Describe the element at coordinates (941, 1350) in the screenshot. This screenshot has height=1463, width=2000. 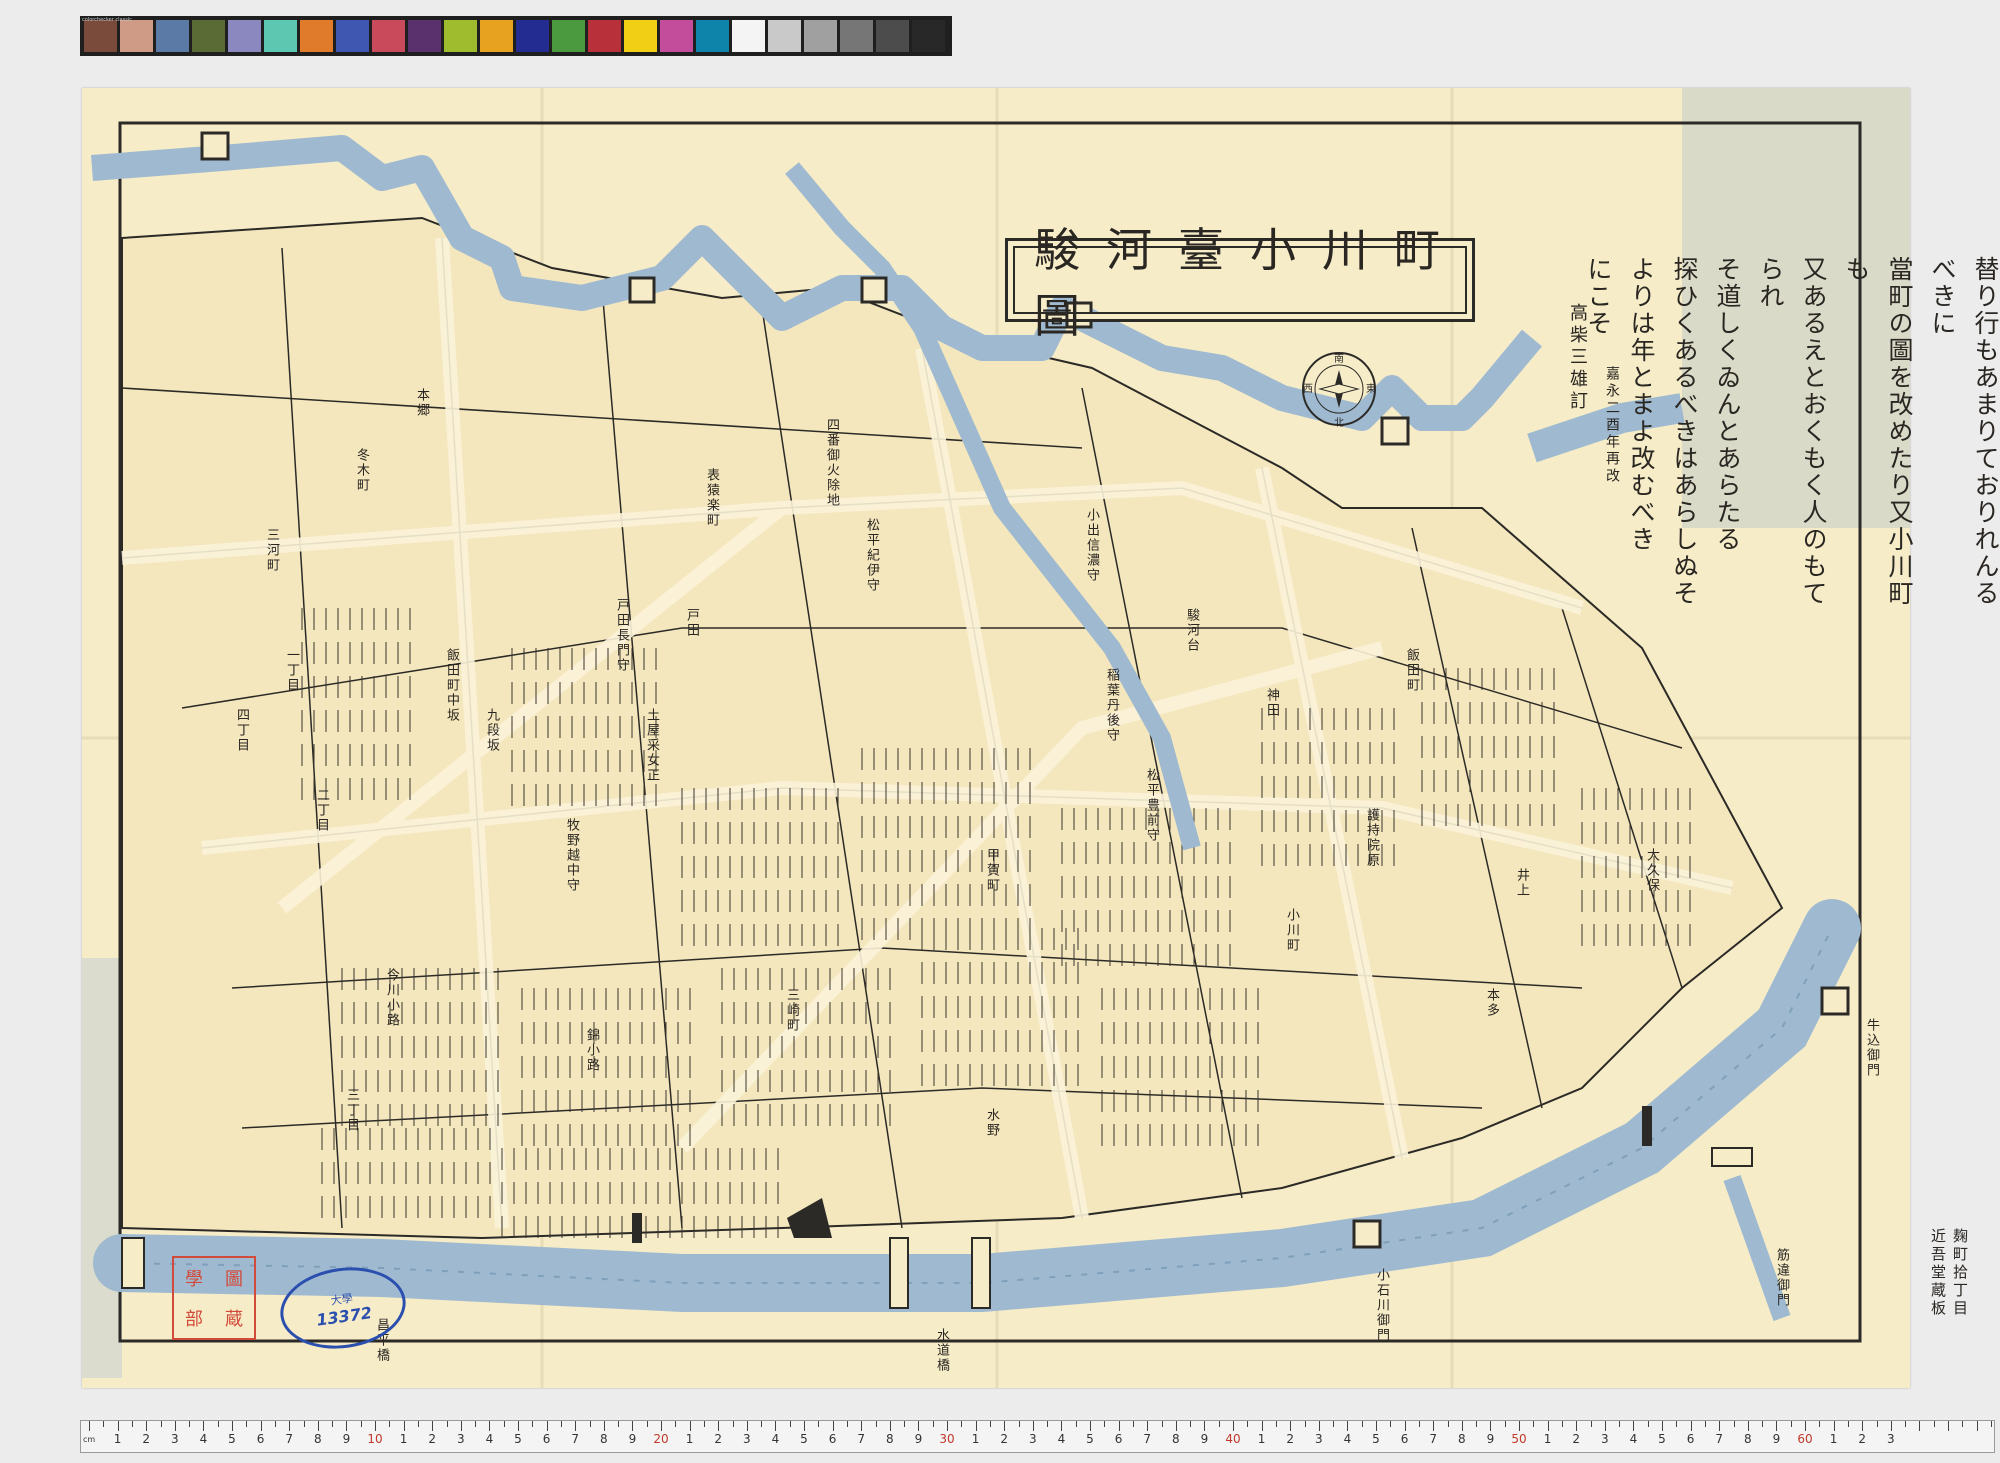
I see `gate-label: 水道橋` at that location.